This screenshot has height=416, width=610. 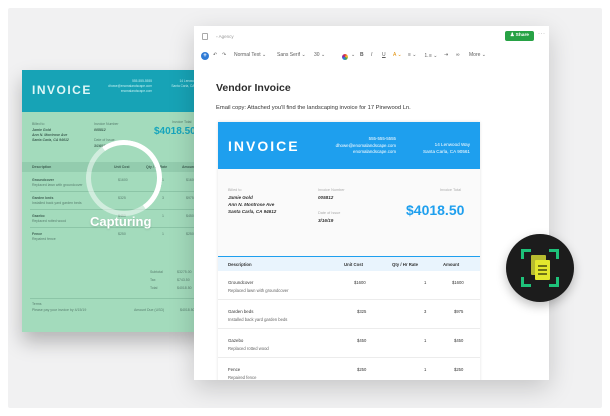 What do you see at coordinates (187, 310) in the screenshot?
I see `captured-amount-due: $4018.50` at bounding box center [187, 310].